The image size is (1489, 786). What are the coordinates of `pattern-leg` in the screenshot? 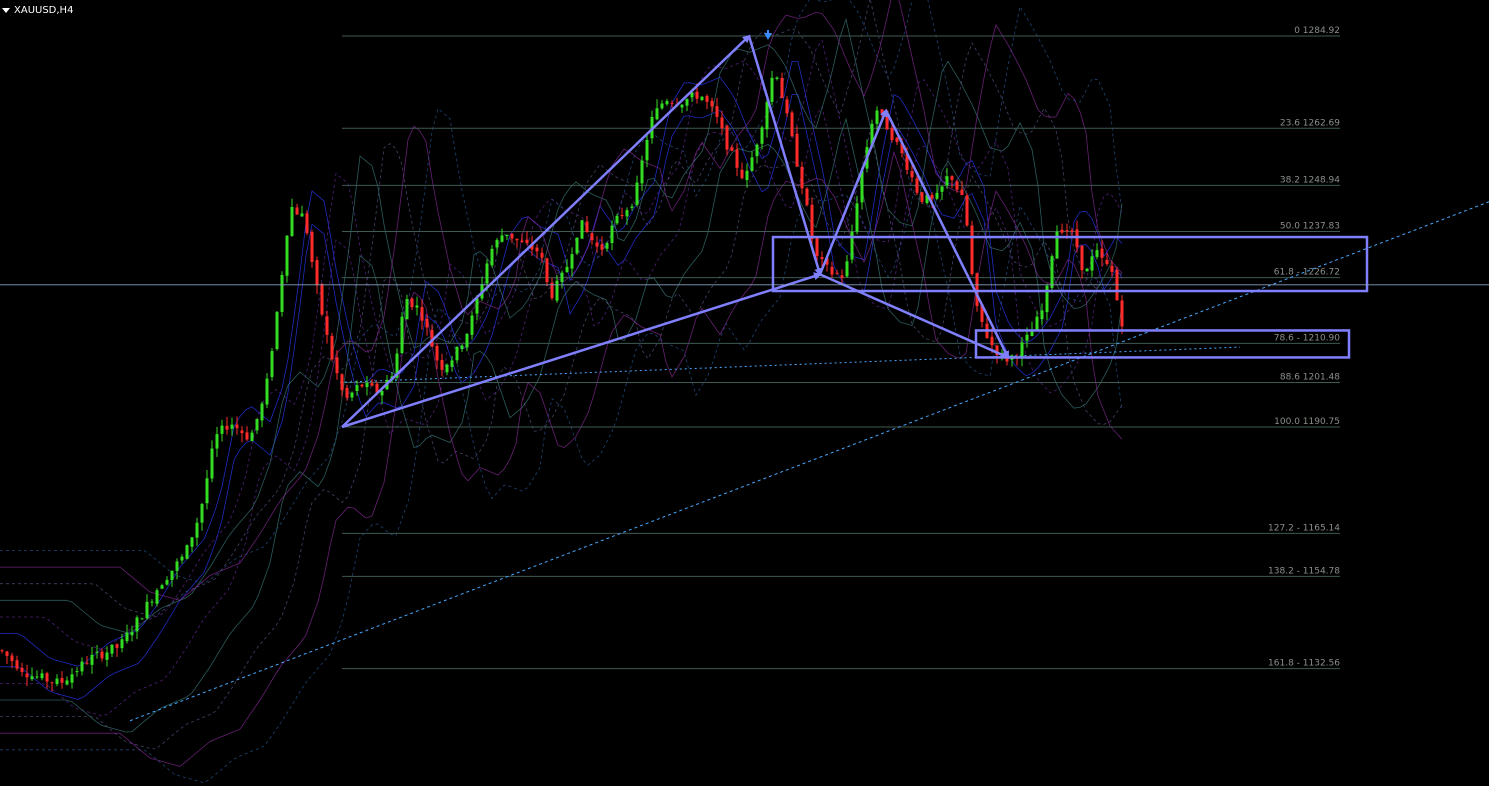 It's located at (785, 156).